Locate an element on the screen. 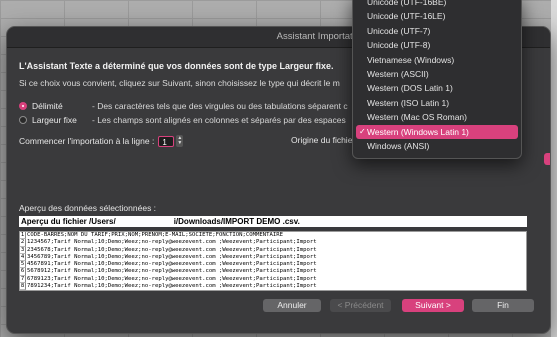 Image resolution: width=557 pixels, height=337 pixels. encoding-option-label: Unicode (UTF-7) is located at coordinates (399, 30).